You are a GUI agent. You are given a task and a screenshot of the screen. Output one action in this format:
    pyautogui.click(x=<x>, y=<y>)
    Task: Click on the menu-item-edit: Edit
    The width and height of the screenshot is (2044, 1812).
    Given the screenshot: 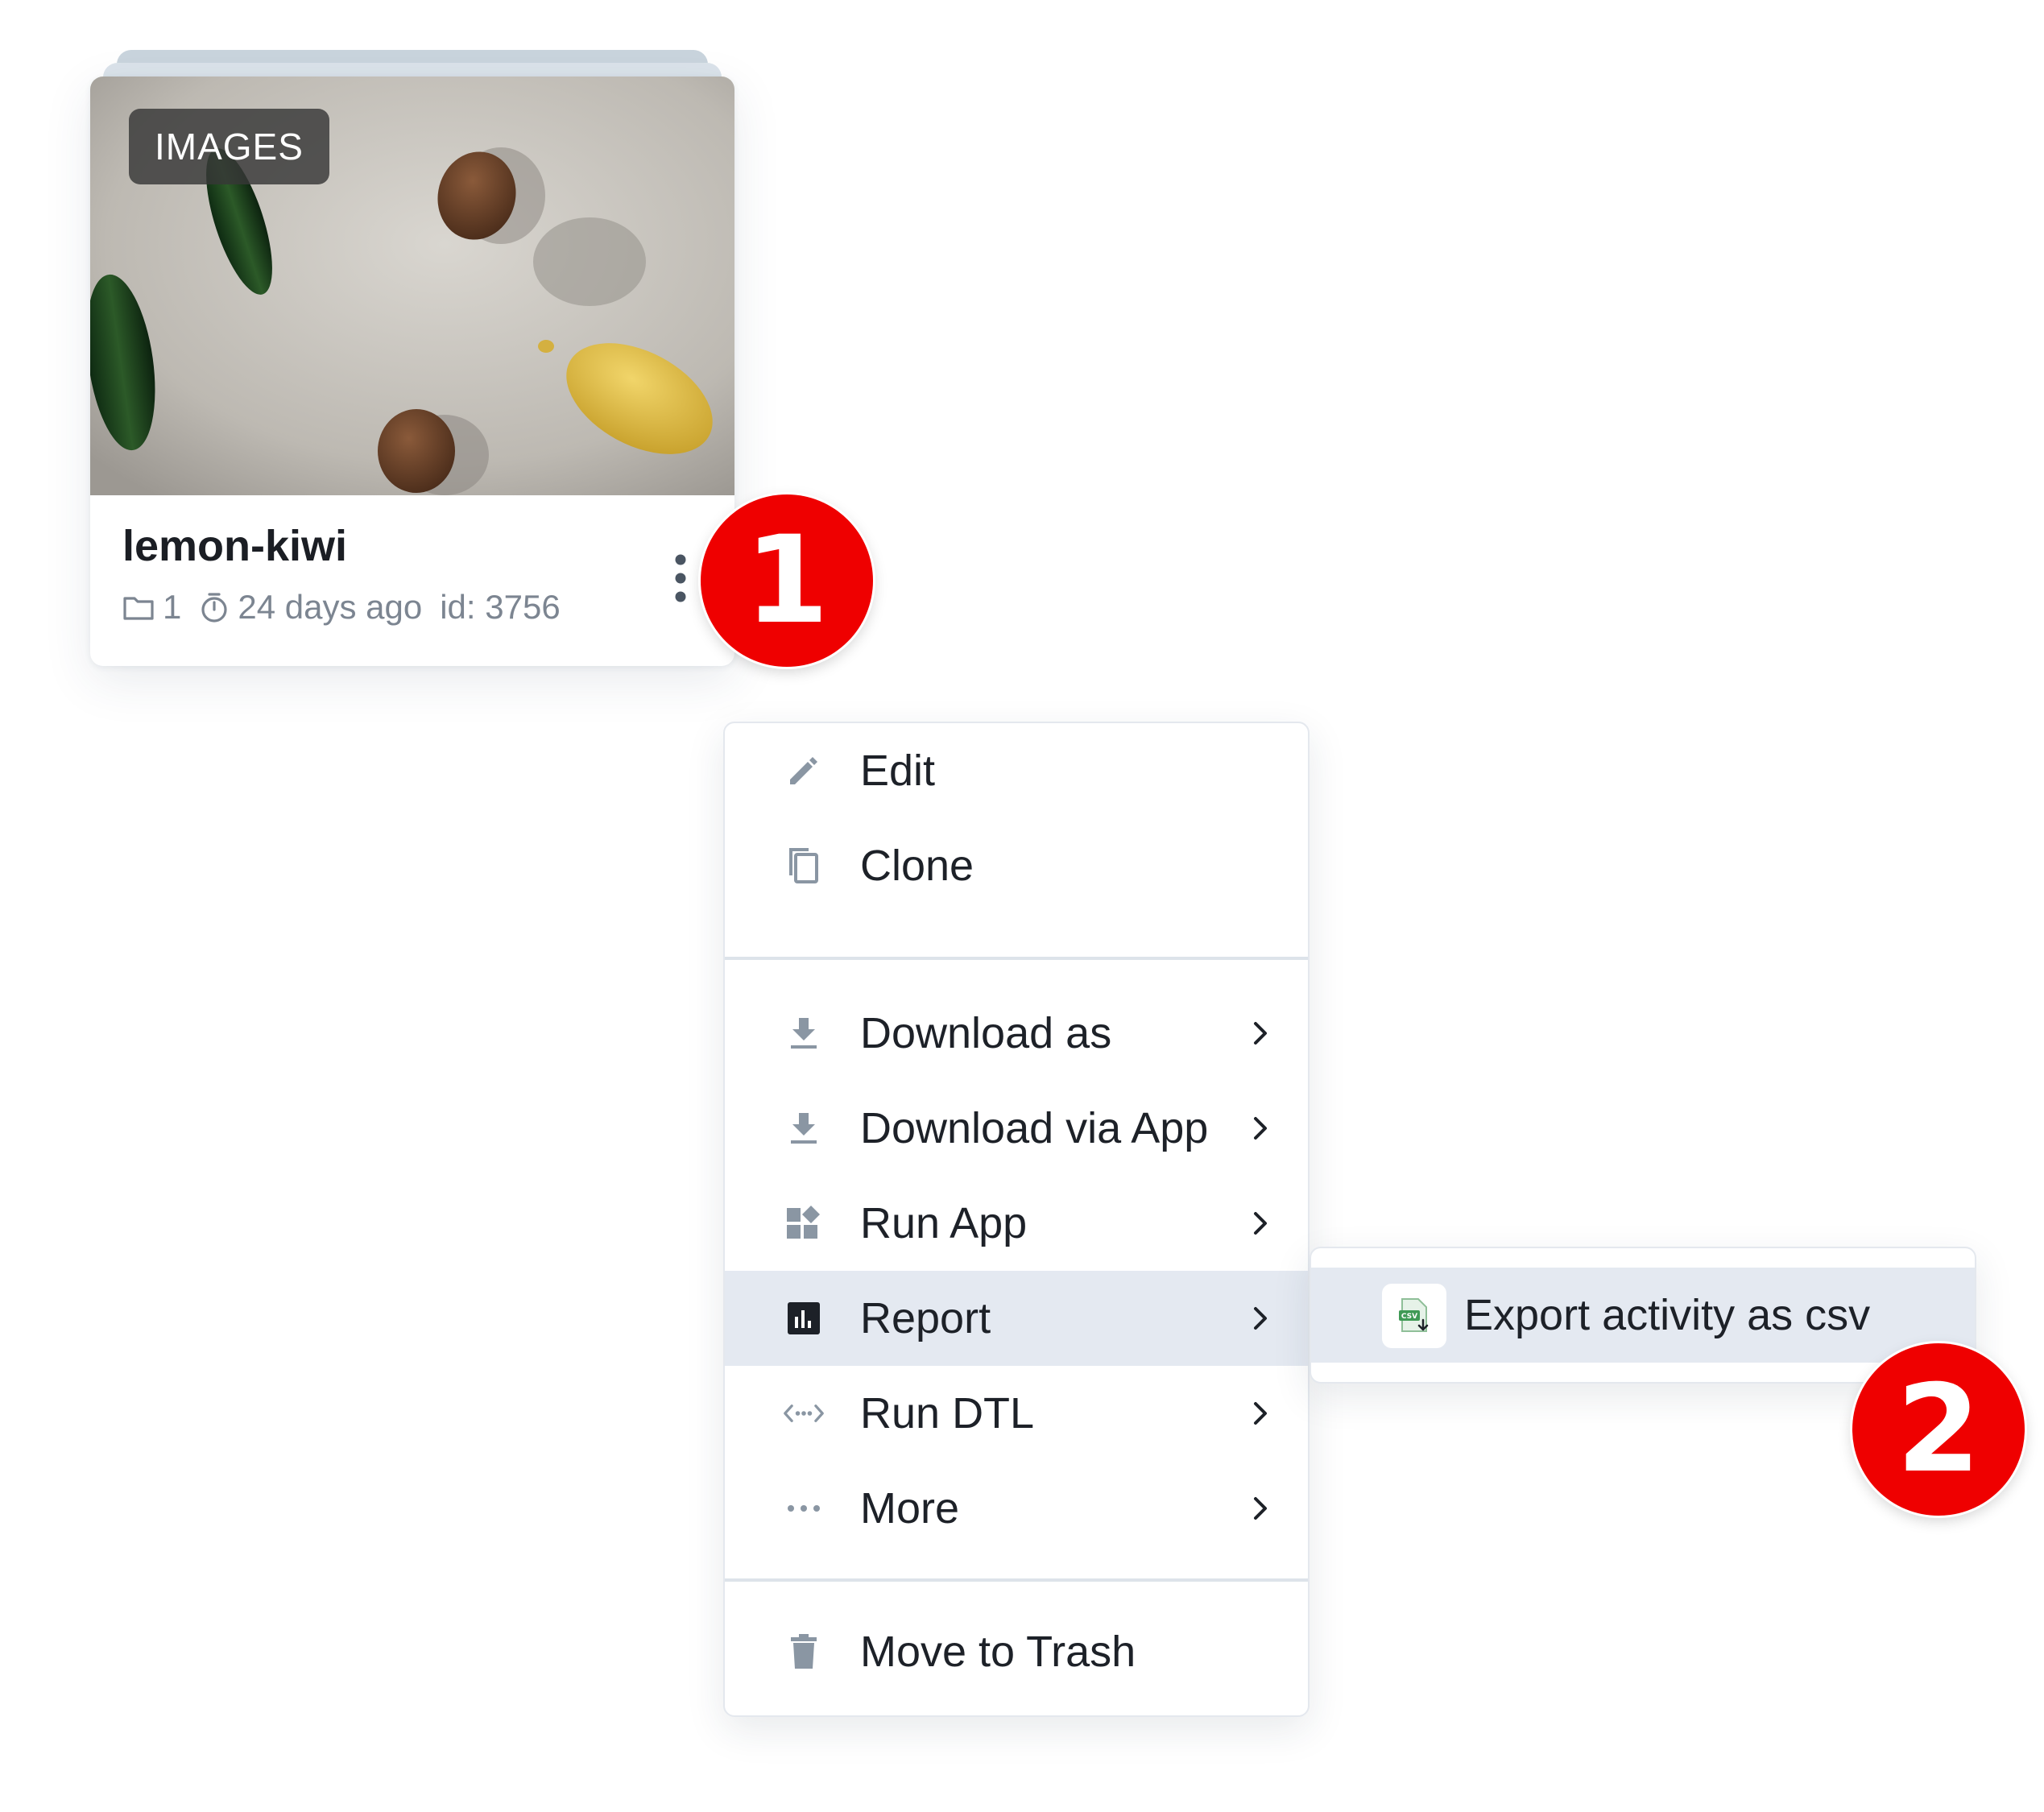 What is the action you would take?
    pyautogui.click(x=1017, y=770)
    